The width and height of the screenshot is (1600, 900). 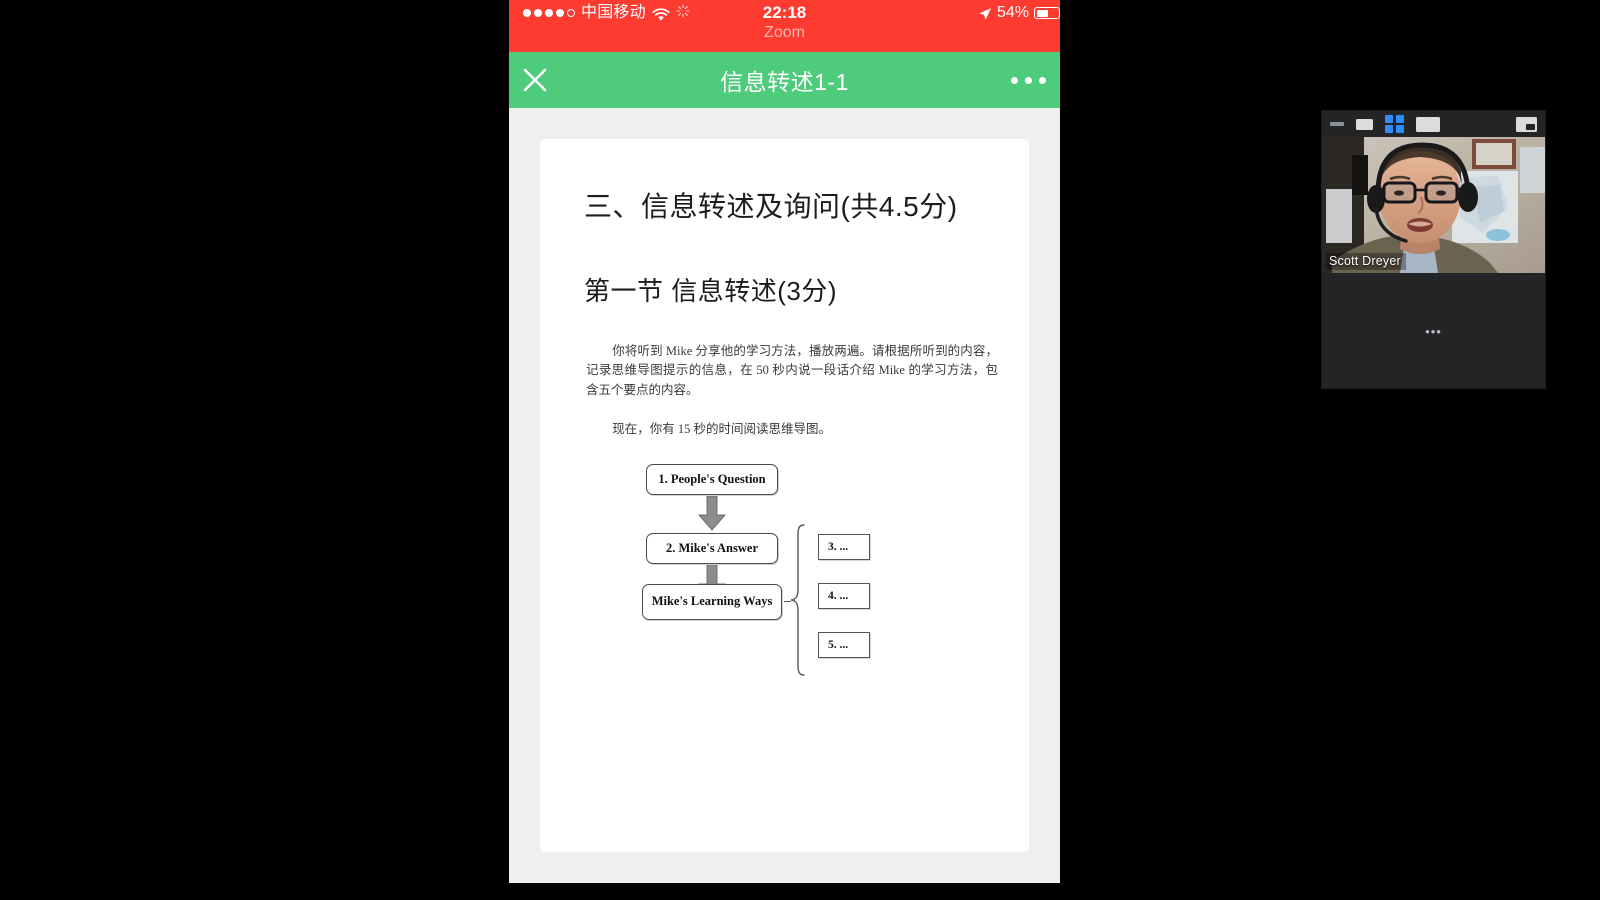 I want to click on speaker-view-button, so click(x=1427, y=124).